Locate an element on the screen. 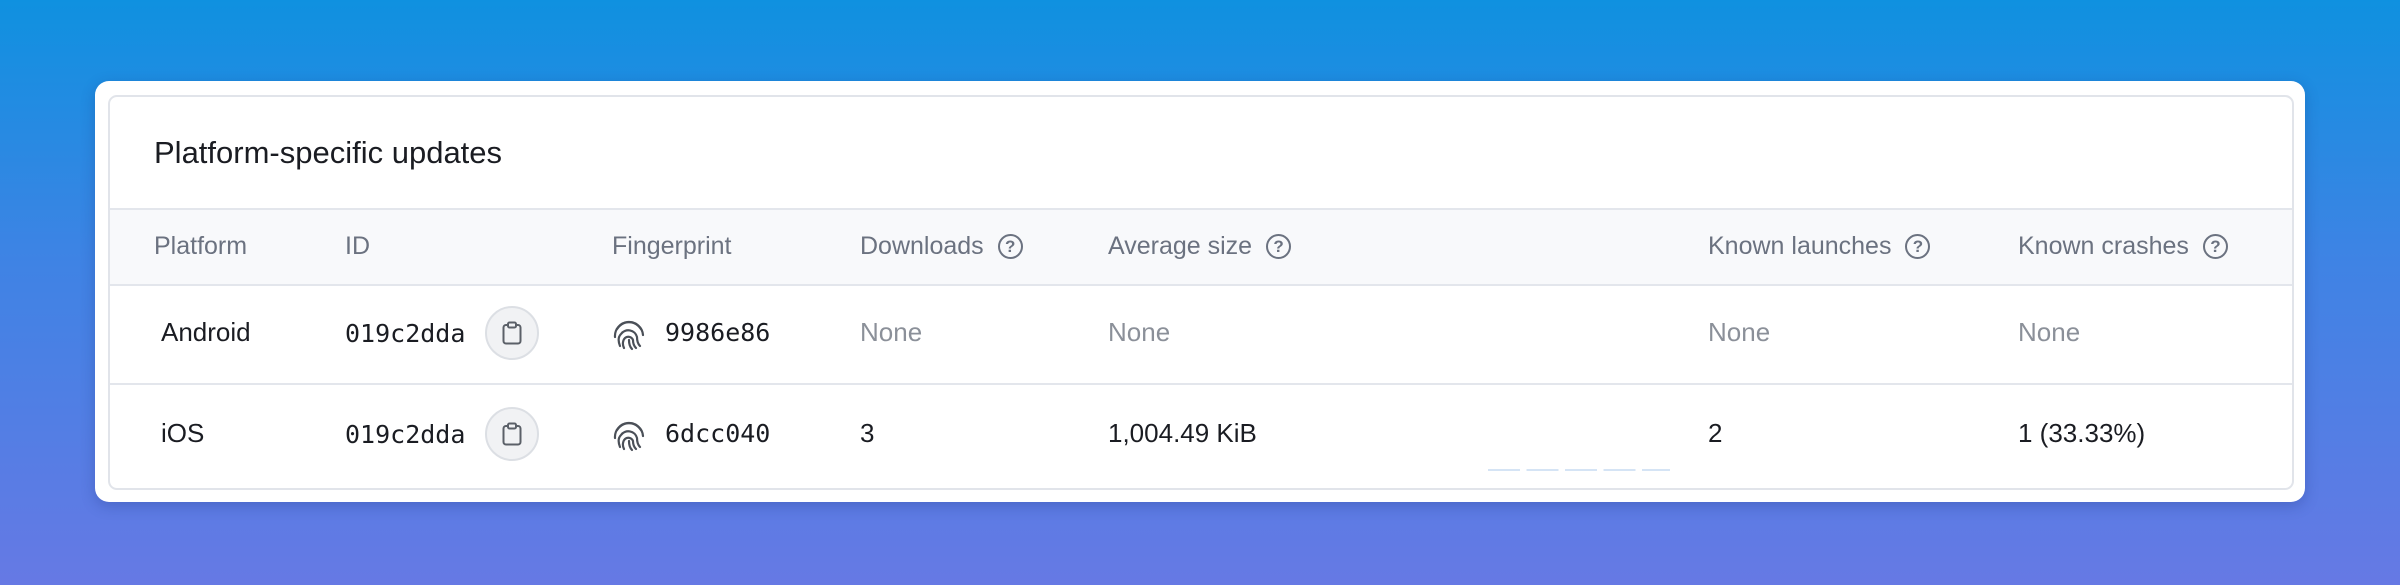 Image resolution: width=2400 pixels, height=585 pixels. fingerprint-value: 6dcc040 is located at coordinates (718, 433).